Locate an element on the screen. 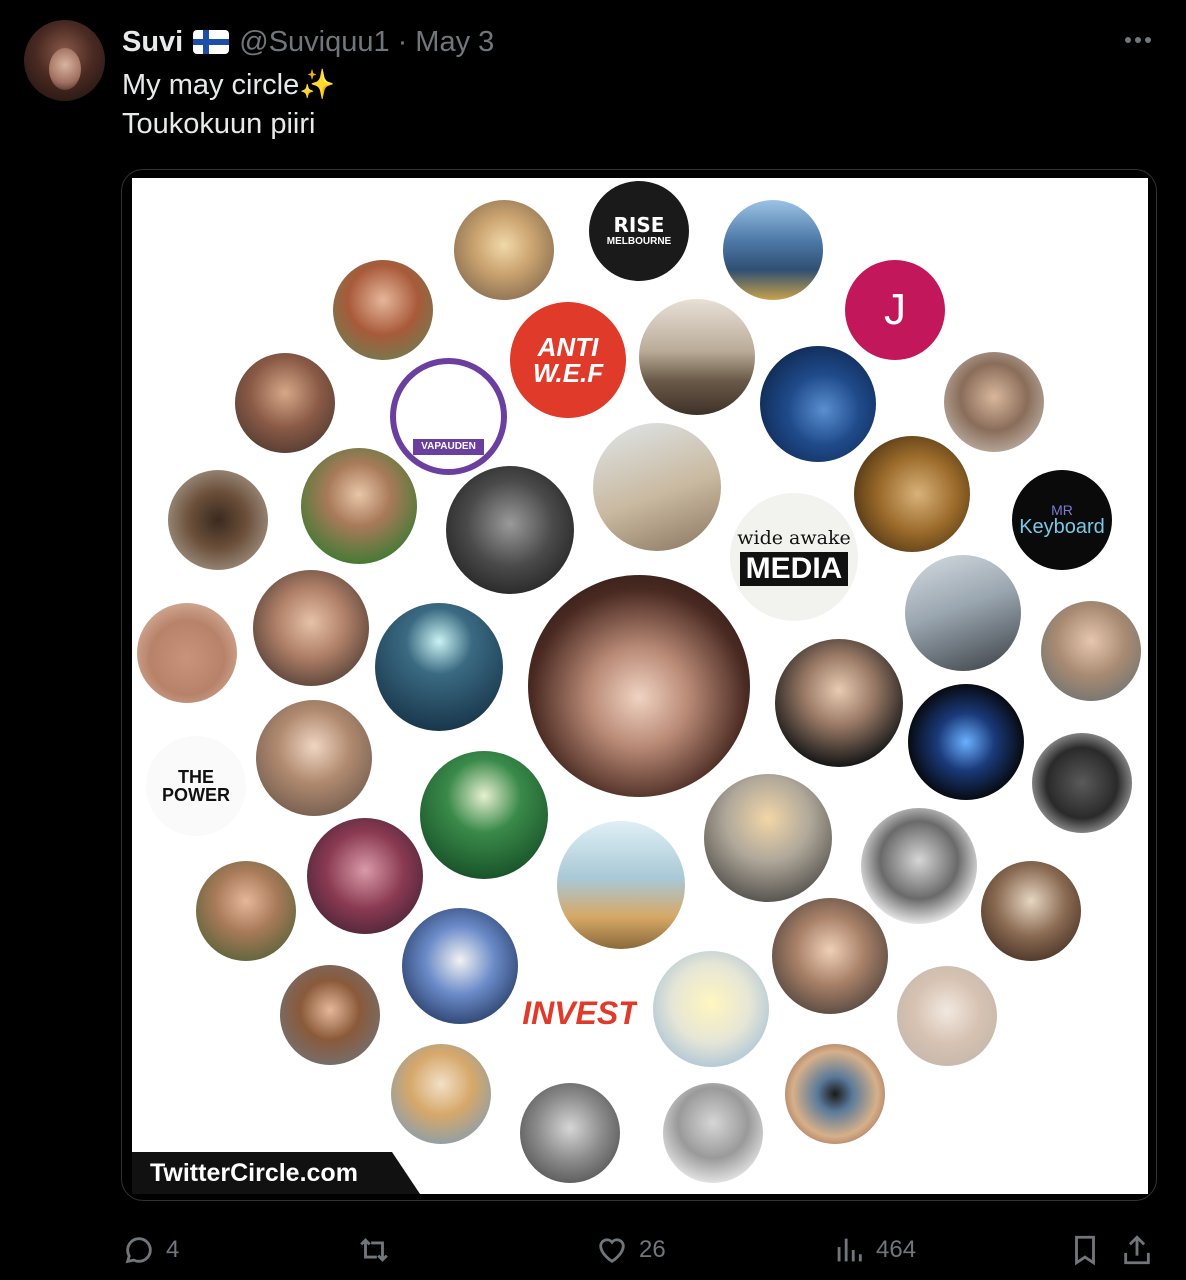  mr-label: MR is located at coordinates (1062, 510).